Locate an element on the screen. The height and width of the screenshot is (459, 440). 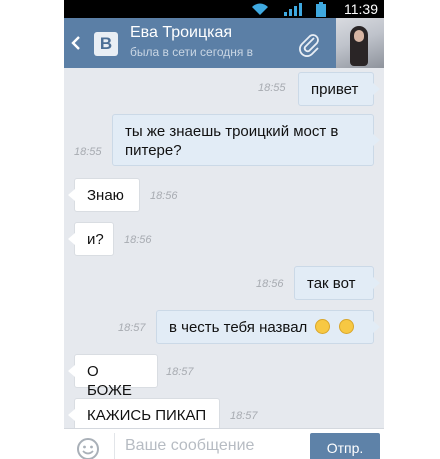
message-bubble-outgoing: ты же знаешь троицкий мост в питере? is located at coordinates (246, 140).